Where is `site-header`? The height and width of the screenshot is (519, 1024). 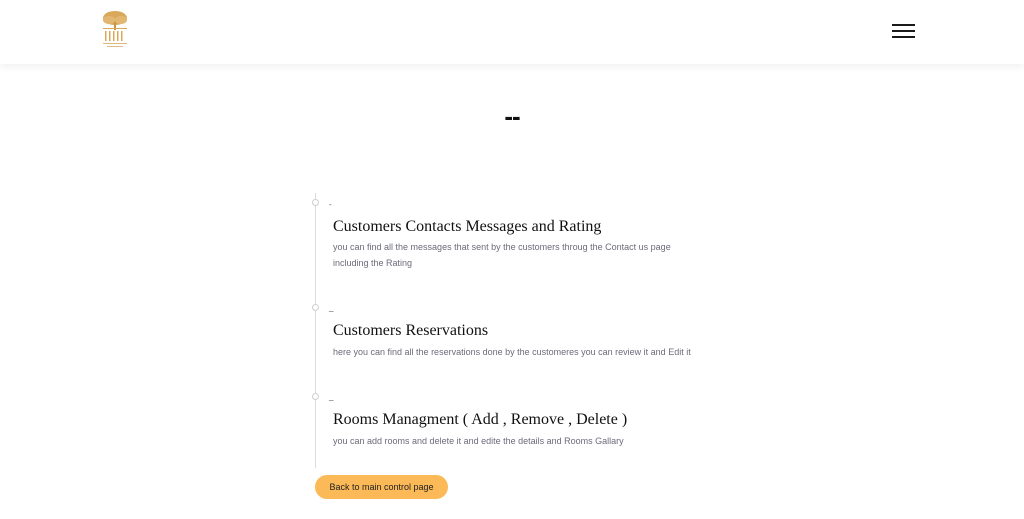 site-header is located at coordinates (512, 32).